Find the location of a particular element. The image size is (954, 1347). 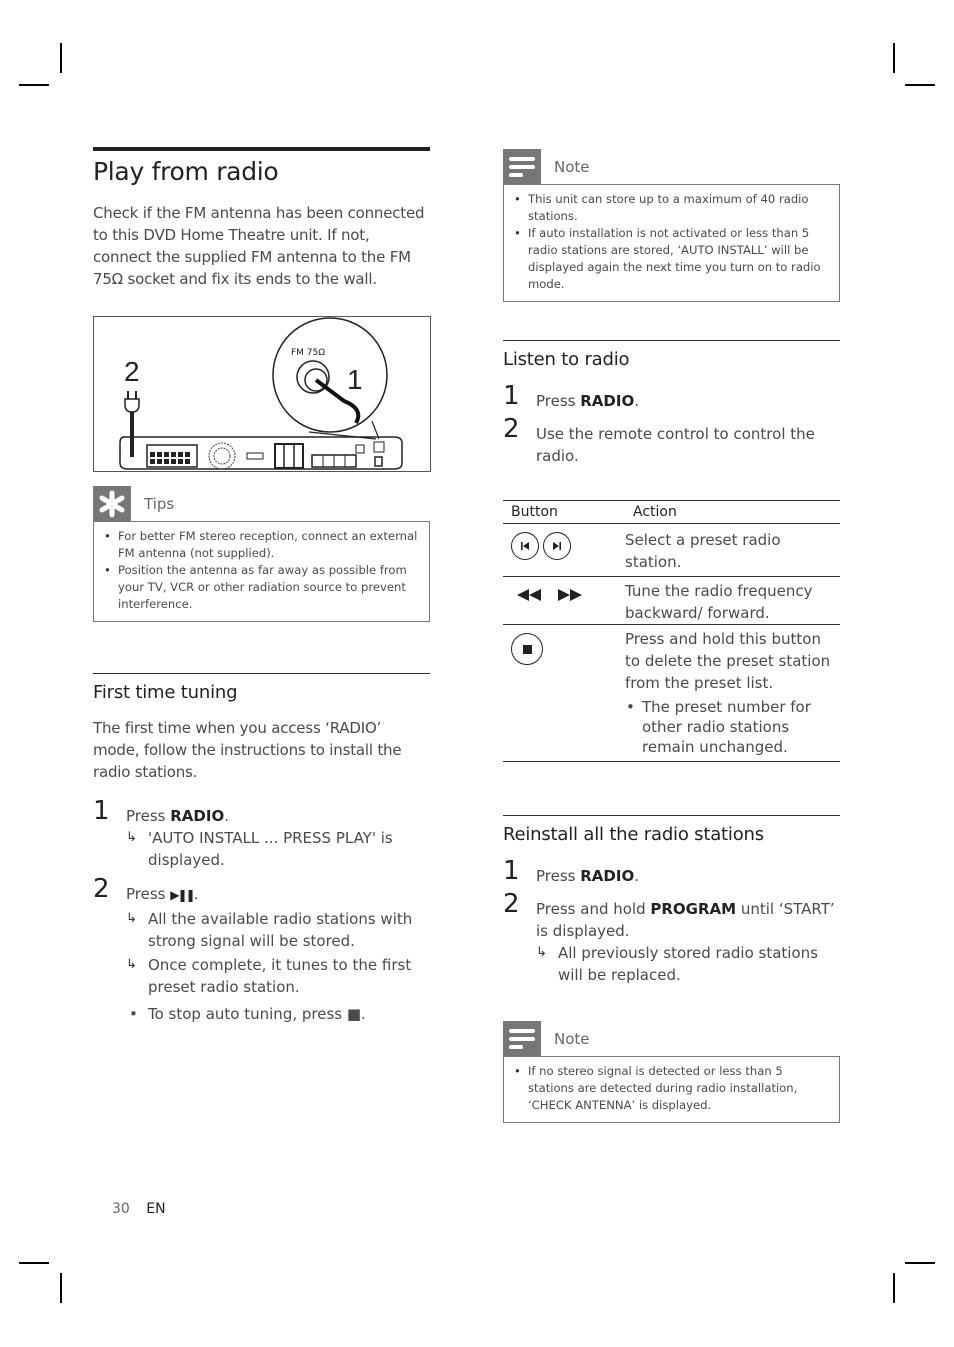

stop-icon is located at coordinates (527, 649).